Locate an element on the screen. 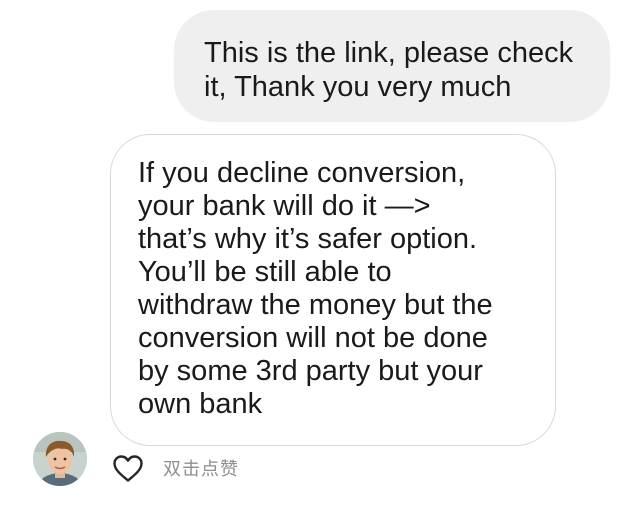 The image size is (630, 510). message-text-line: This is the link, please check is located at coordinates (389, 53).